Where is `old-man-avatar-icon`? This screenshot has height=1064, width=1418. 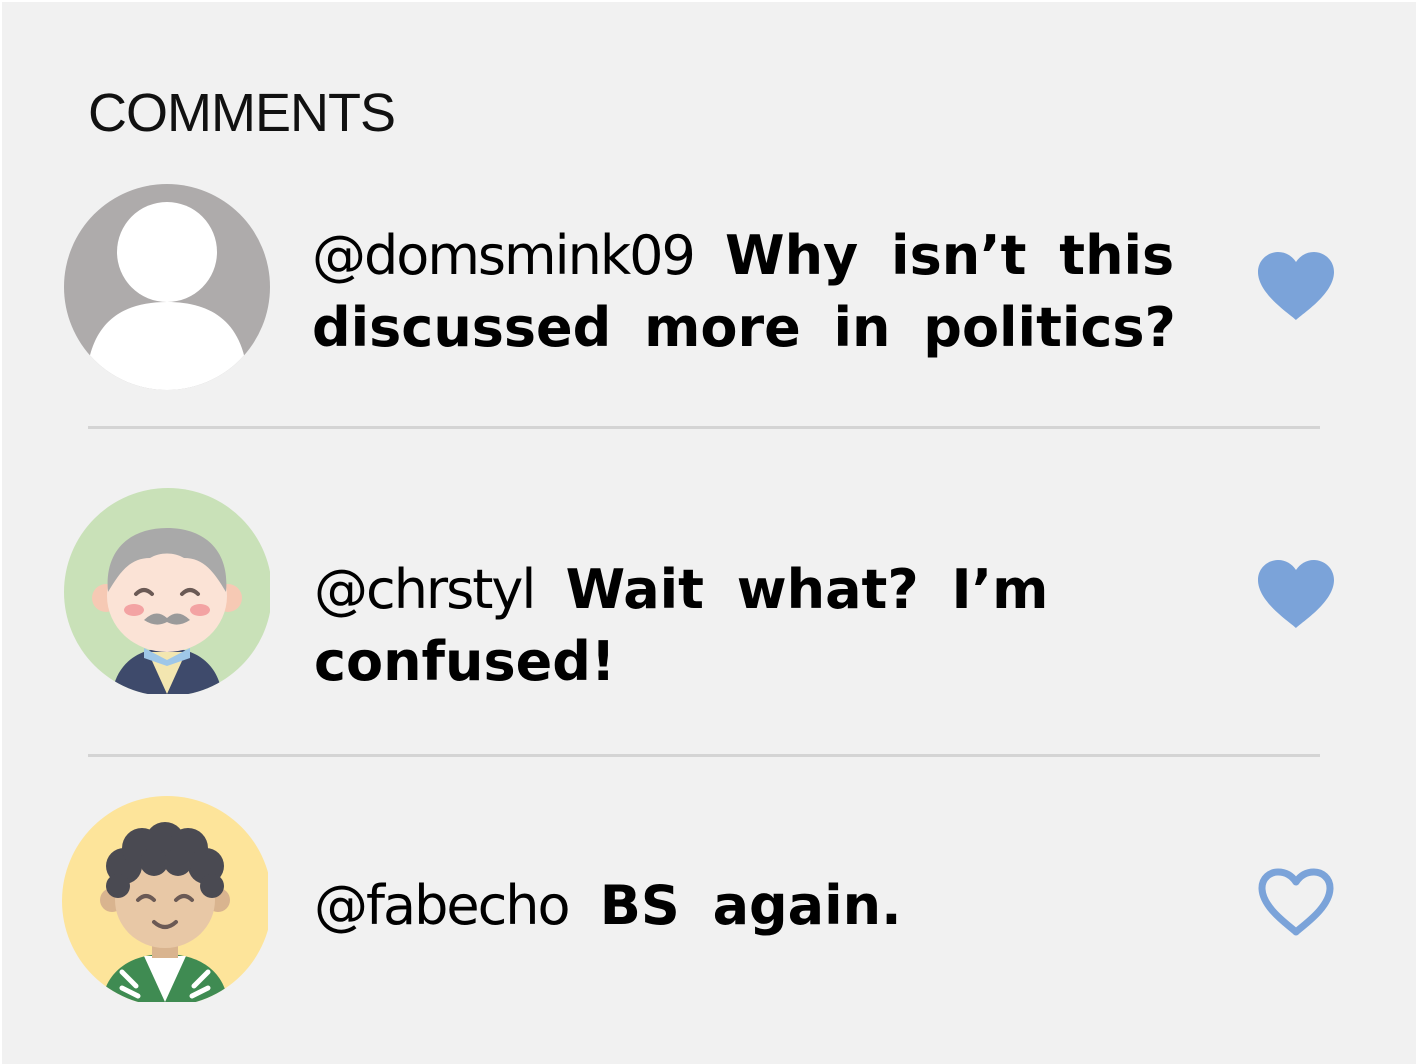
old-man-avatar-icon is located at coordinates (167, 591).